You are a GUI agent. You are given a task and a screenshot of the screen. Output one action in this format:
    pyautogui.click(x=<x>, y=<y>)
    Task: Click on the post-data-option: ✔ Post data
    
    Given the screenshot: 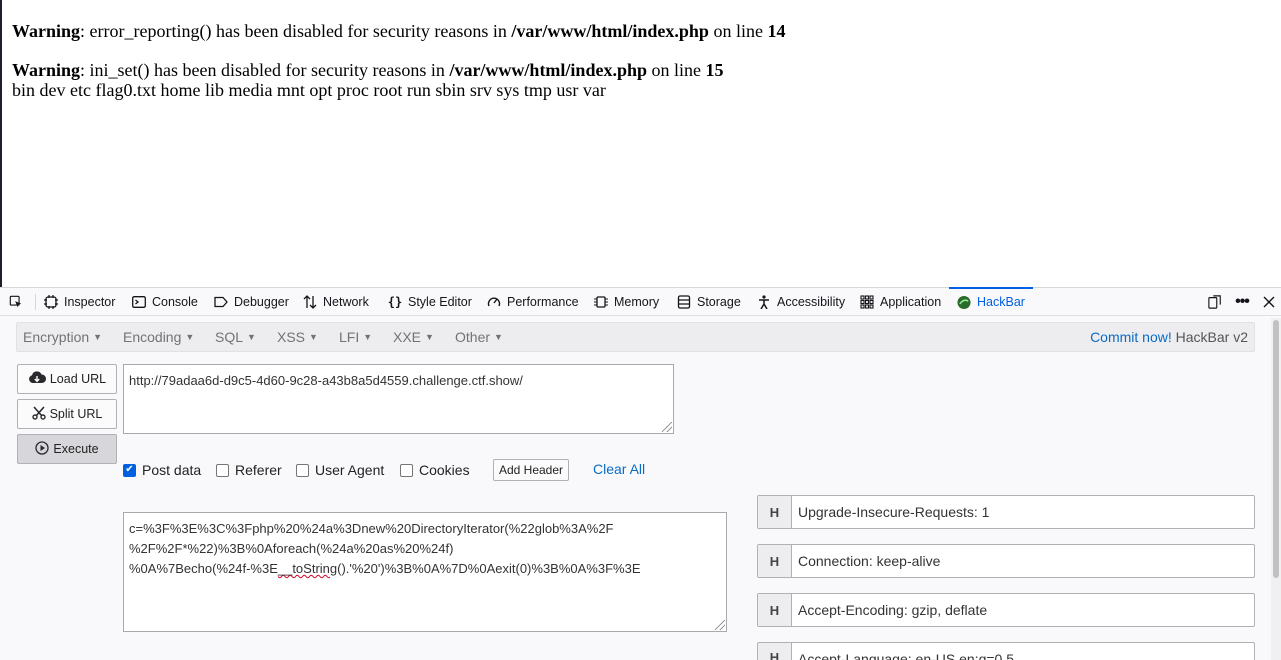 What is the action you would take?
    pyautogui.click(x=162, y=470)
    